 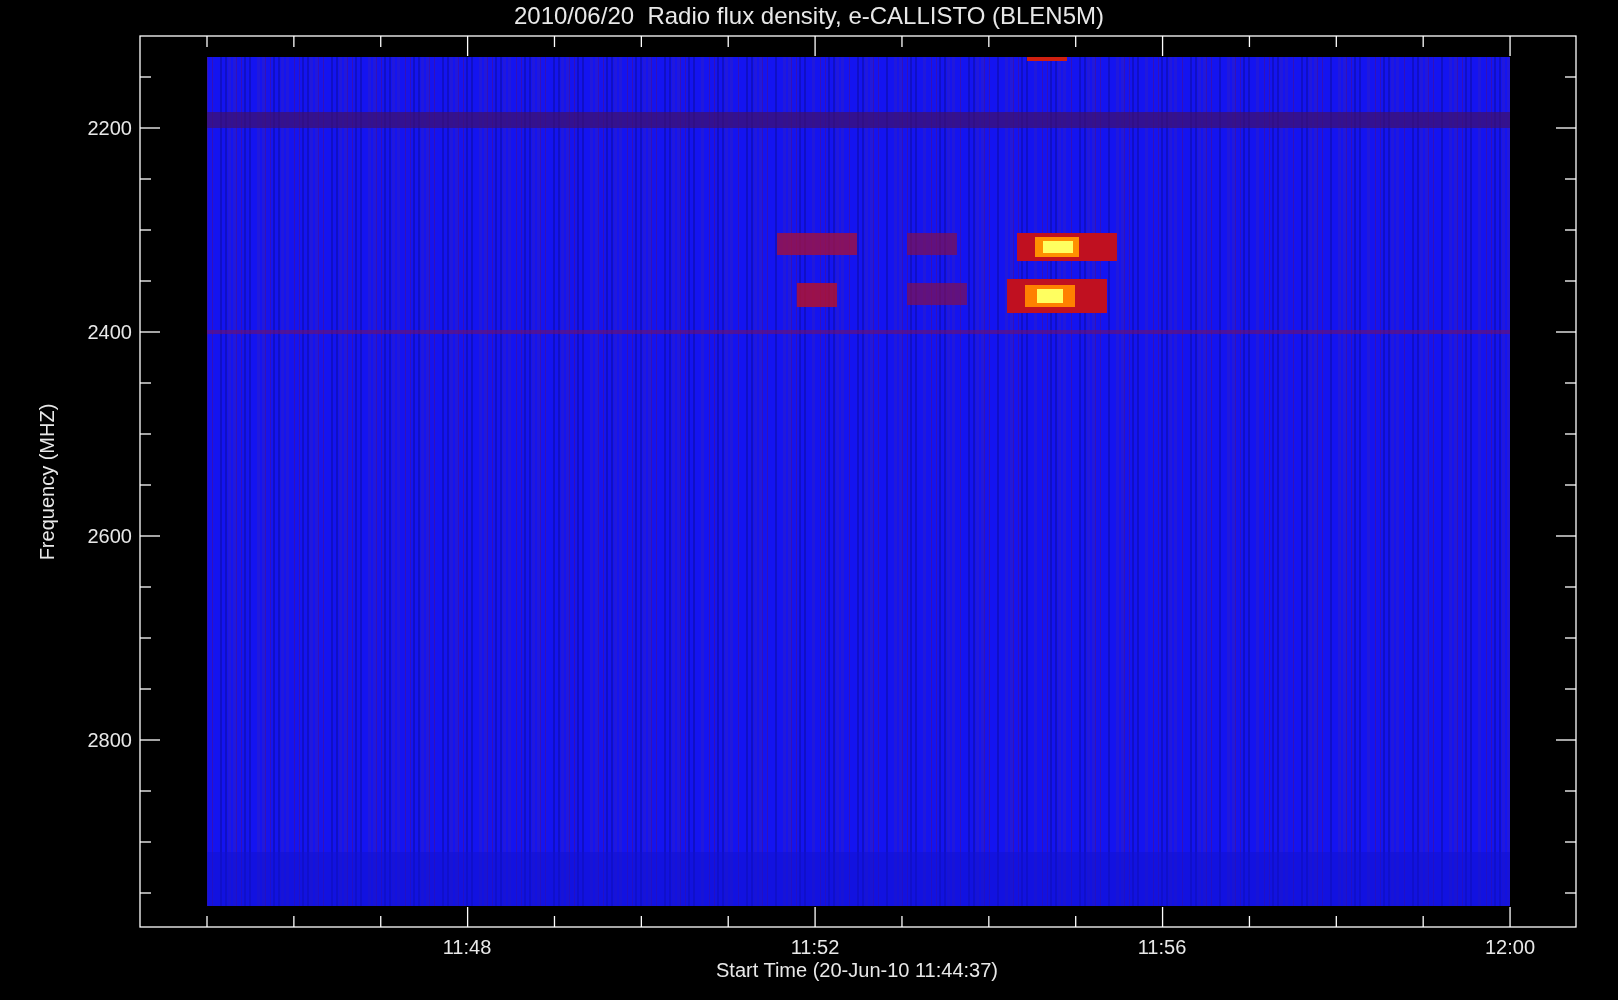 I want to click on y-tick-label: 2800, so click(x=109, y=740).